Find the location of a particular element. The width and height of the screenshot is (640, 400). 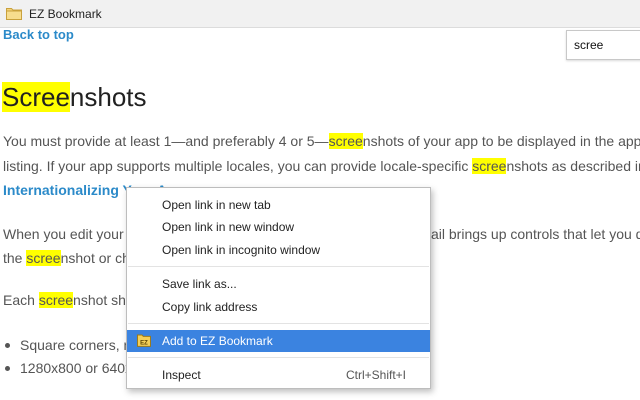

text-run: nshot sho is located at coordinates (103, 300).